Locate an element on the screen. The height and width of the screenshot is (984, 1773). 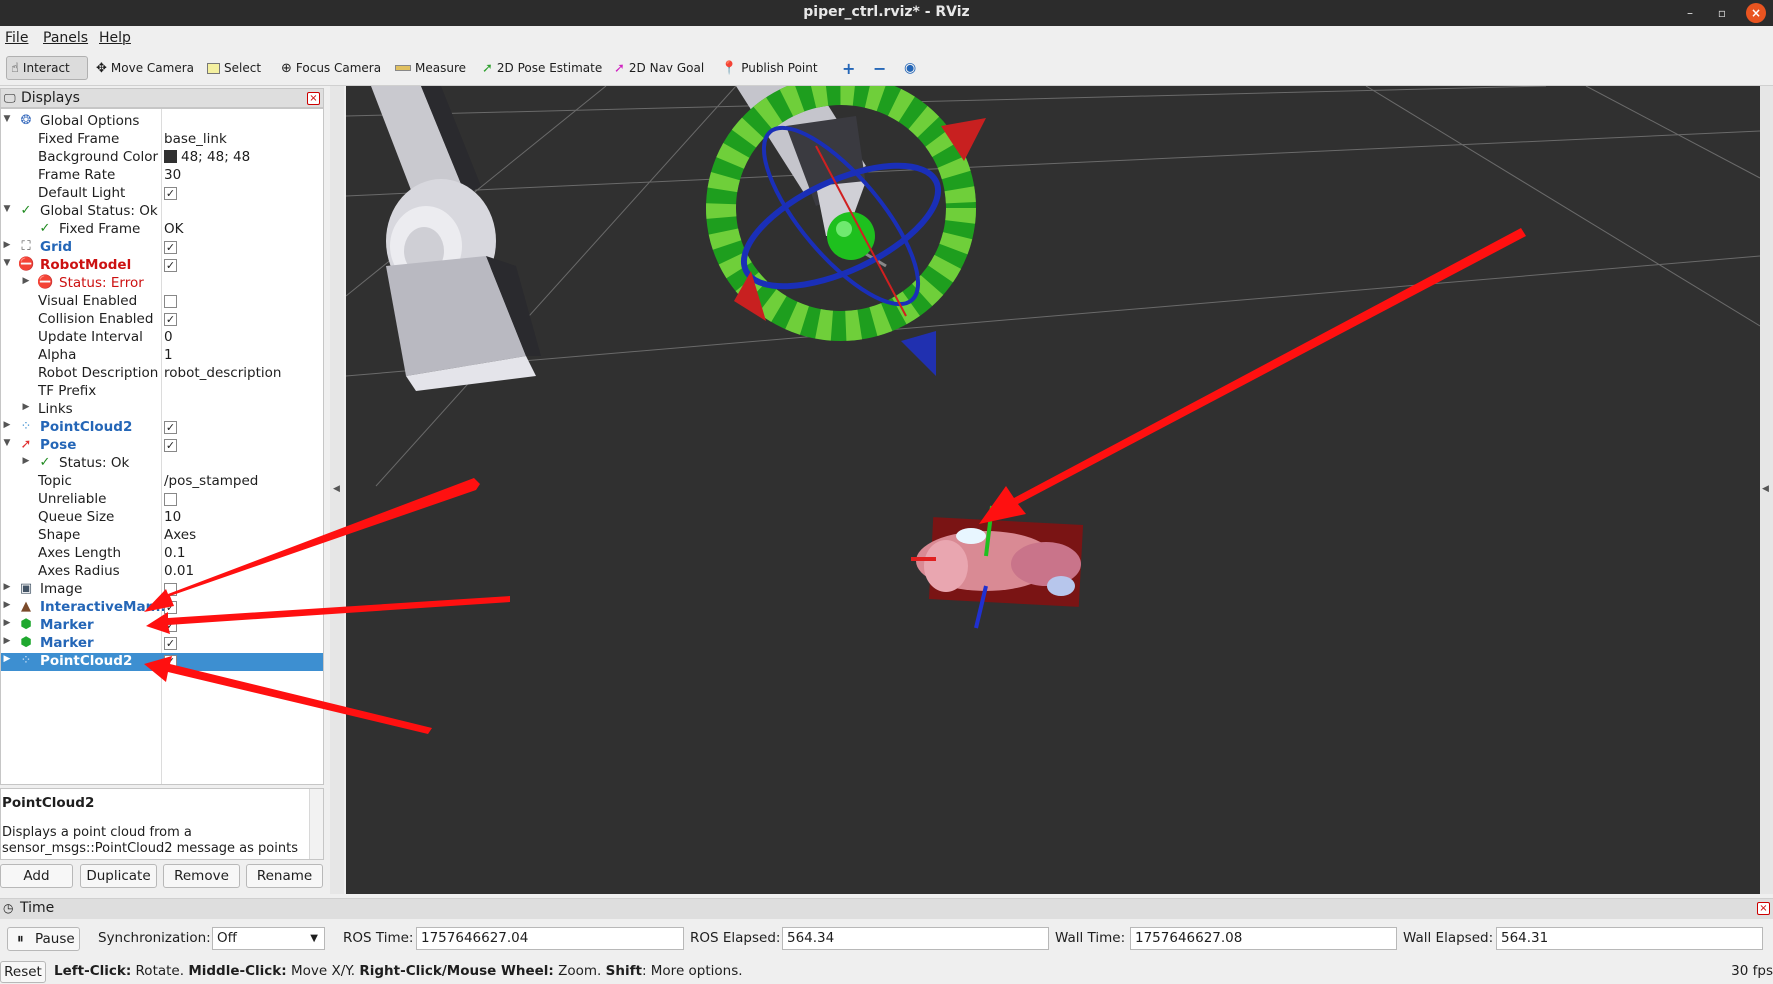
fps-counter: 30 fps is located at coordinates (1752, 971).